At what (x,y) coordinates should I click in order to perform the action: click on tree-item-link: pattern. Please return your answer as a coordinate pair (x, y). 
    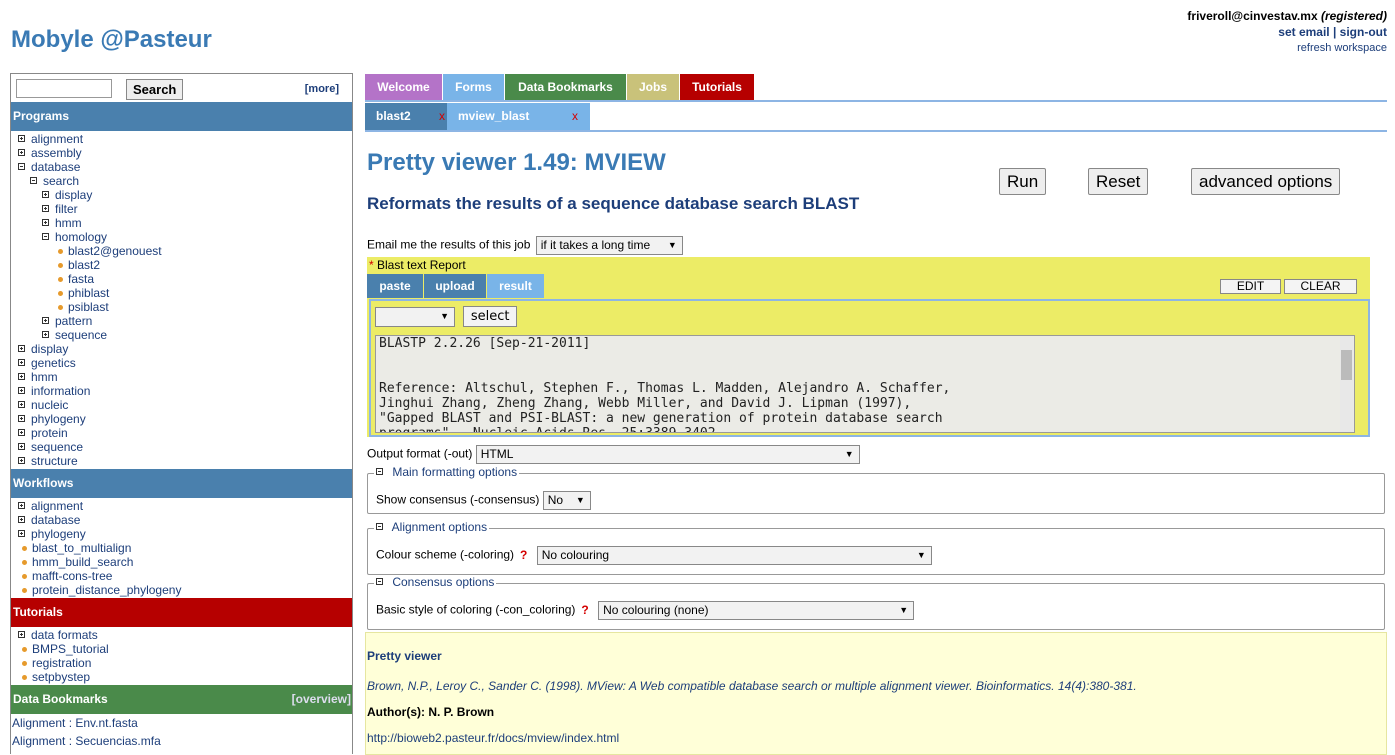
    Looking at the image, I should click on (73, 321).